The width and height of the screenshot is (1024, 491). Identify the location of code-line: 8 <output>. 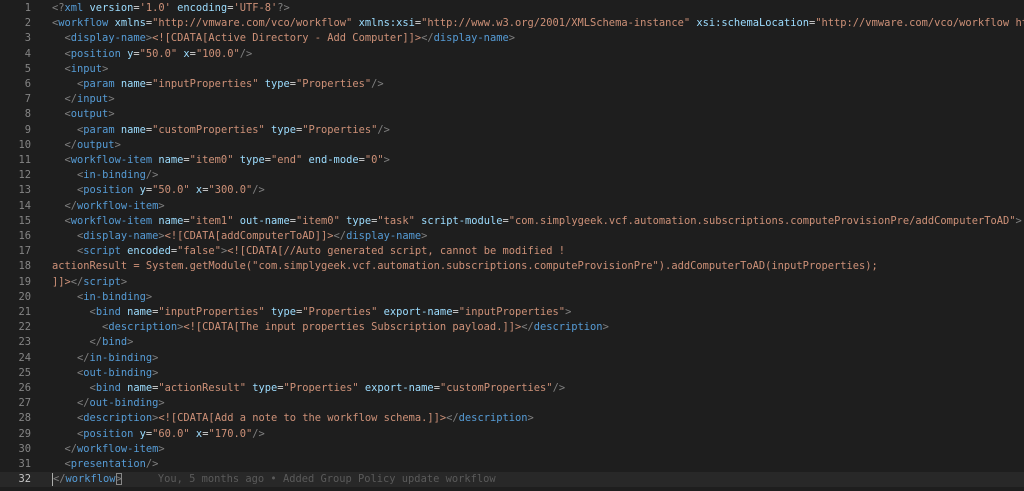
(512, 114).